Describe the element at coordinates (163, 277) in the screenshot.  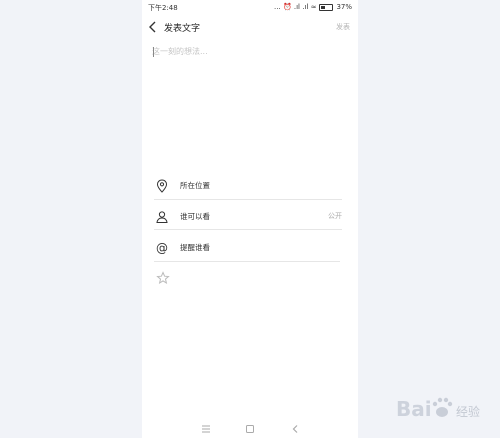
I see `star-icon` at that location.